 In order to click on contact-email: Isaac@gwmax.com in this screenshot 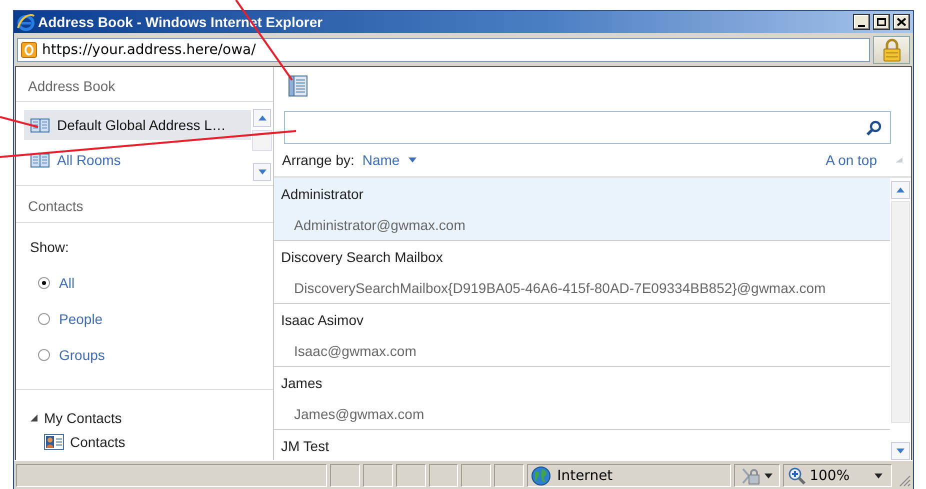, I will do `click(355, 351)`.